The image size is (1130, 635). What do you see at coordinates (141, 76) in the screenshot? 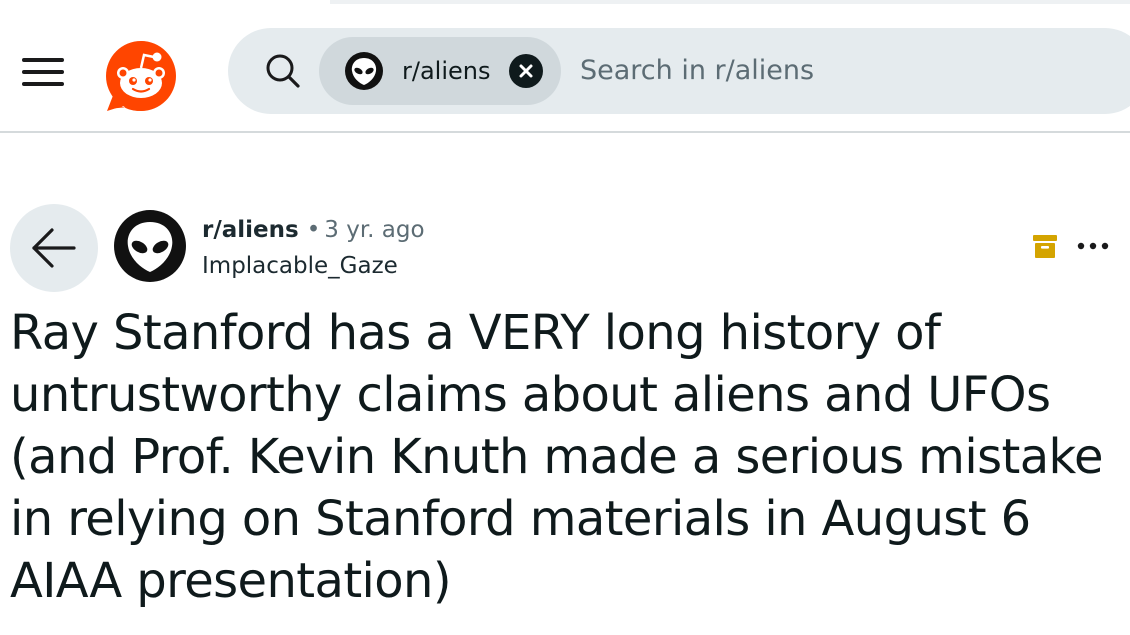
I see `reddit-logo` at bounding box center [141, 76].